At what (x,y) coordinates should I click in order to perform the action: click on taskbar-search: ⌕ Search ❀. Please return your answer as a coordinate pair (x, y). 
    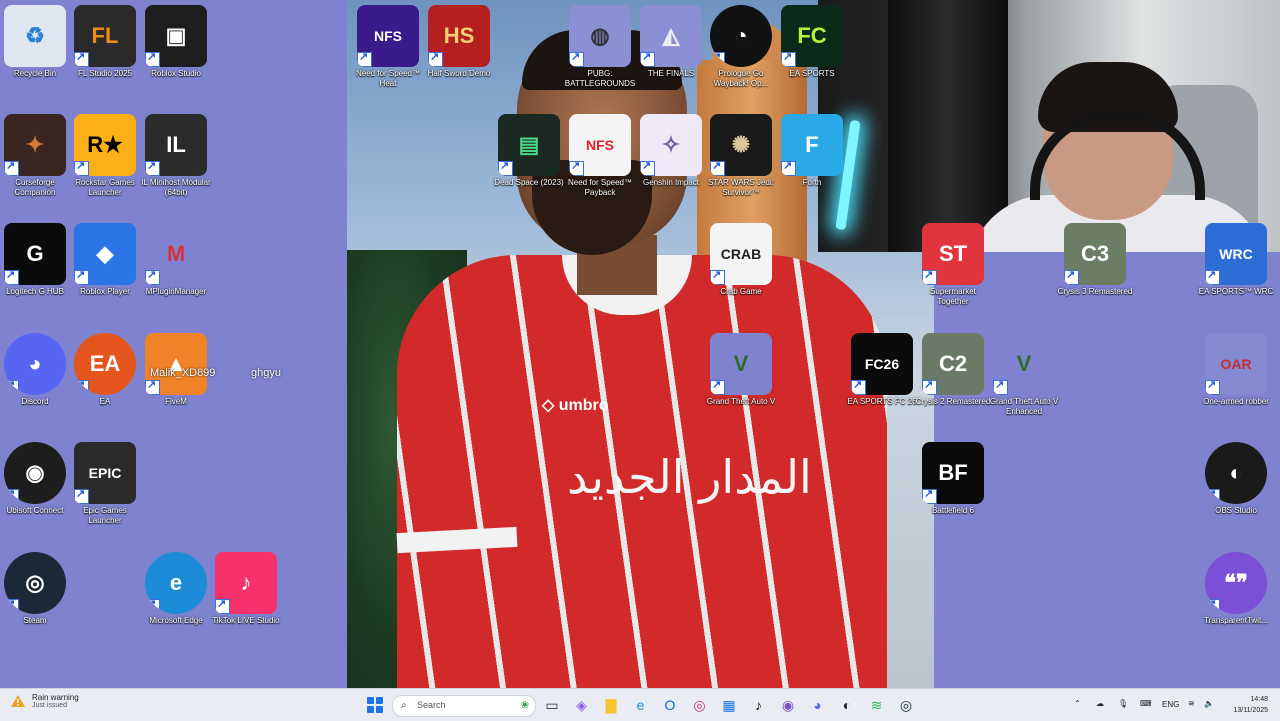
    Looking at the image, I should click on (464, 706).